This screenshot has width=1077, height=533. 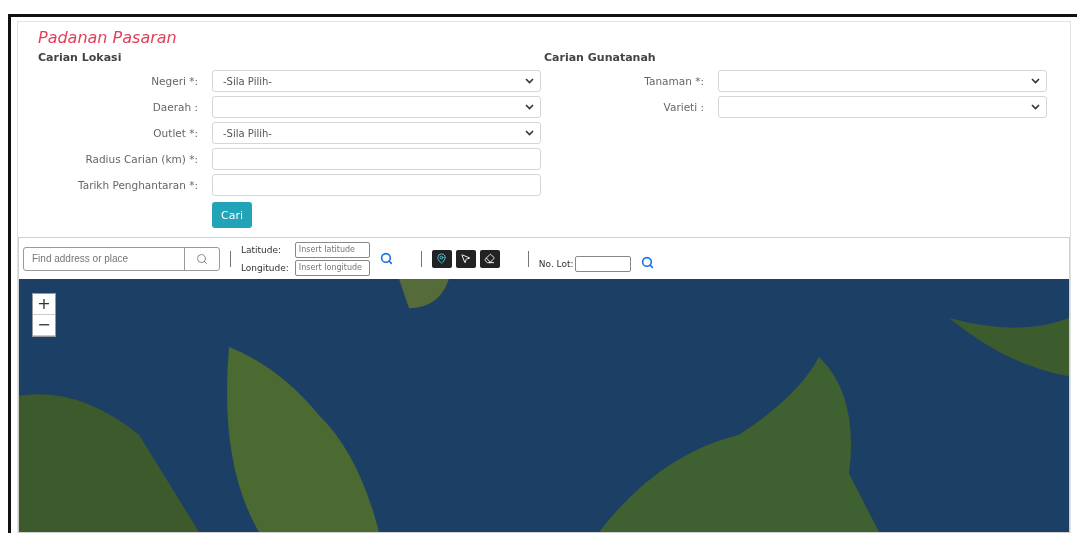 I want to click on field-label: Tanaman *:, so click(x=673, y=81).